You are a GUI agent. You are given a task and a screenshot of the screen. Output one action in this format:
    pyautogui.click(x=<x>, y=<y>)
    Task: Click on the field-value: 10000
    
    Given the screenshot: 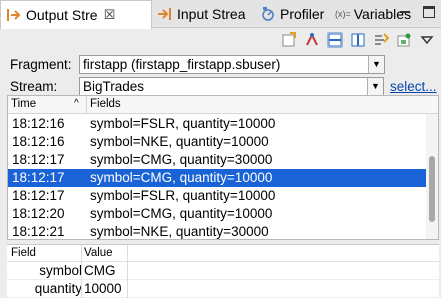 What is the action you would take?
    pyautogui.click(x=103, y=288)
    